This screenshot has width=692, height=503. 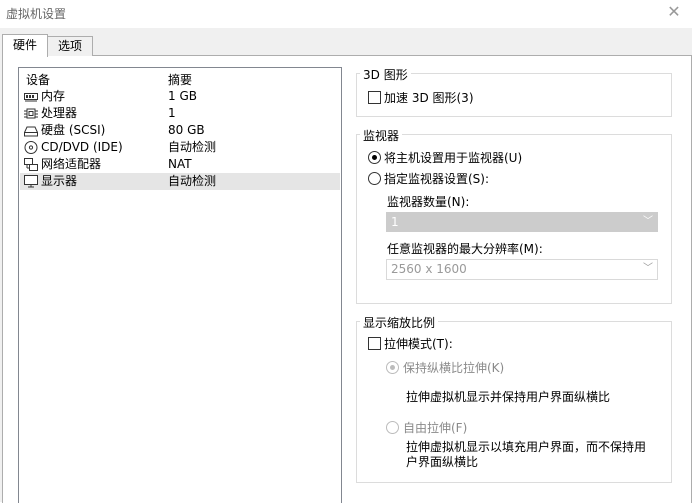 I want to click on max-resolution-select: 2560 x 1600 ﹀, so click(x=522, y=269).